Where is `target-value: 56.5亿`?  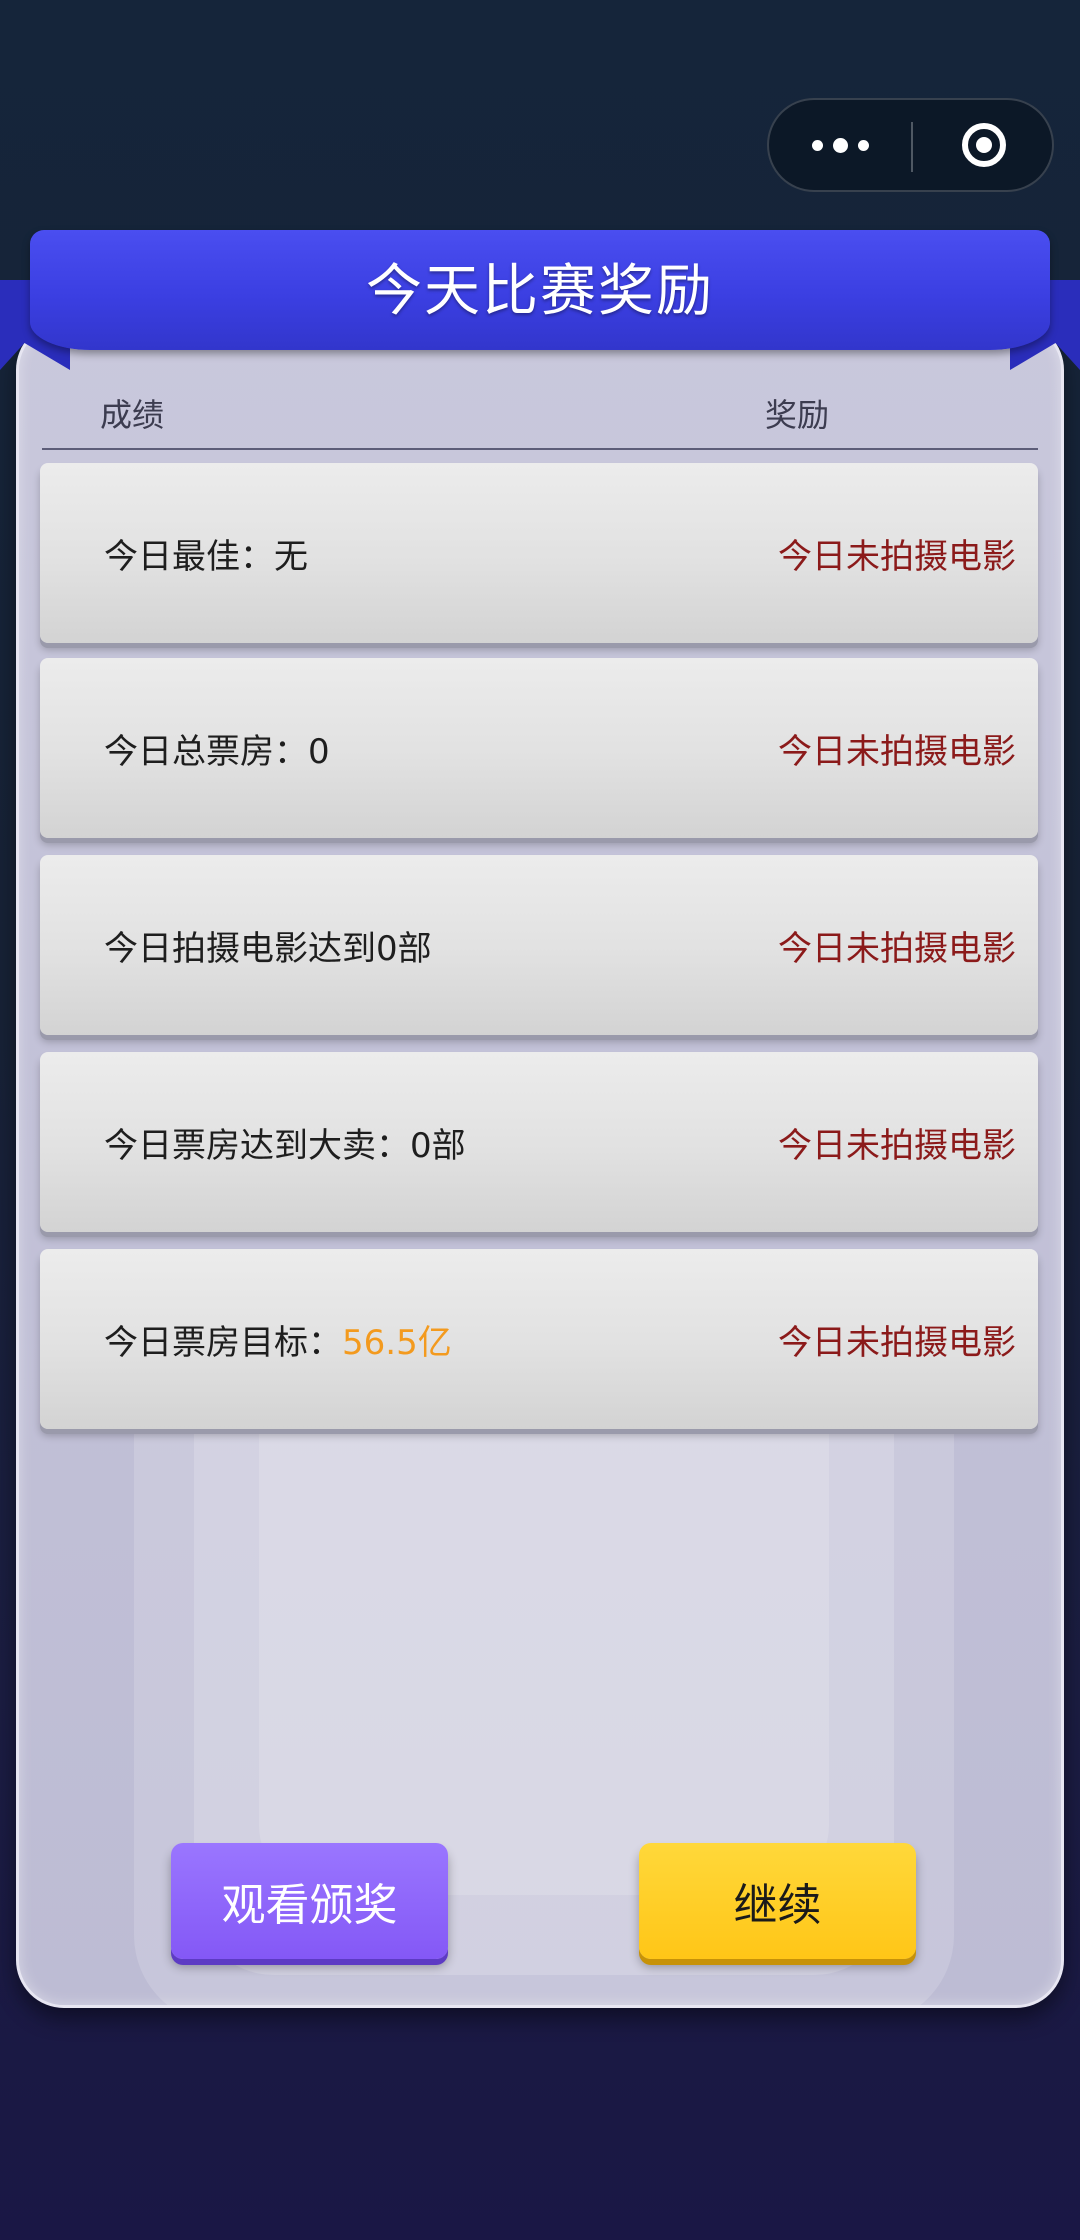
target-value: 56.5亿 is located at coordinates (397, 1342).